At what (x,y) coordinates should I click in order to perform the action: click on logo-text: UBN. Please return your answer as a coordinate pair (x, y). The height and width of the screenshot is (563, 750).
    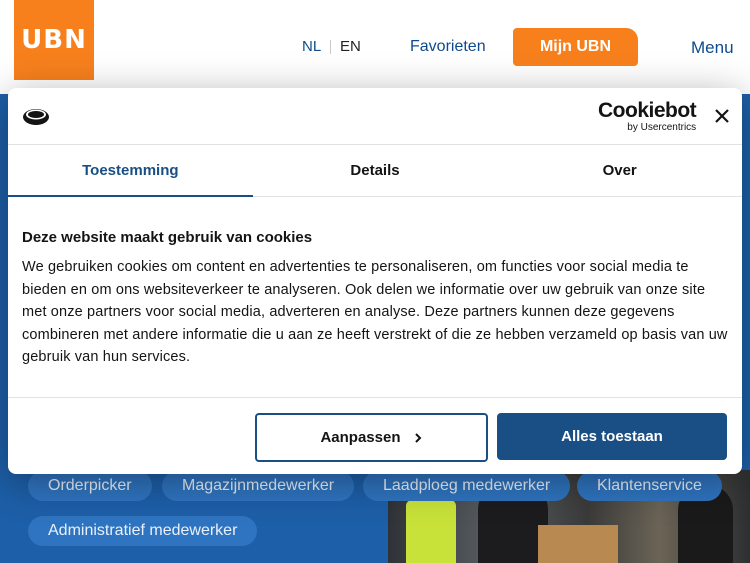
    Looking at the image, I should click on (54, 40).